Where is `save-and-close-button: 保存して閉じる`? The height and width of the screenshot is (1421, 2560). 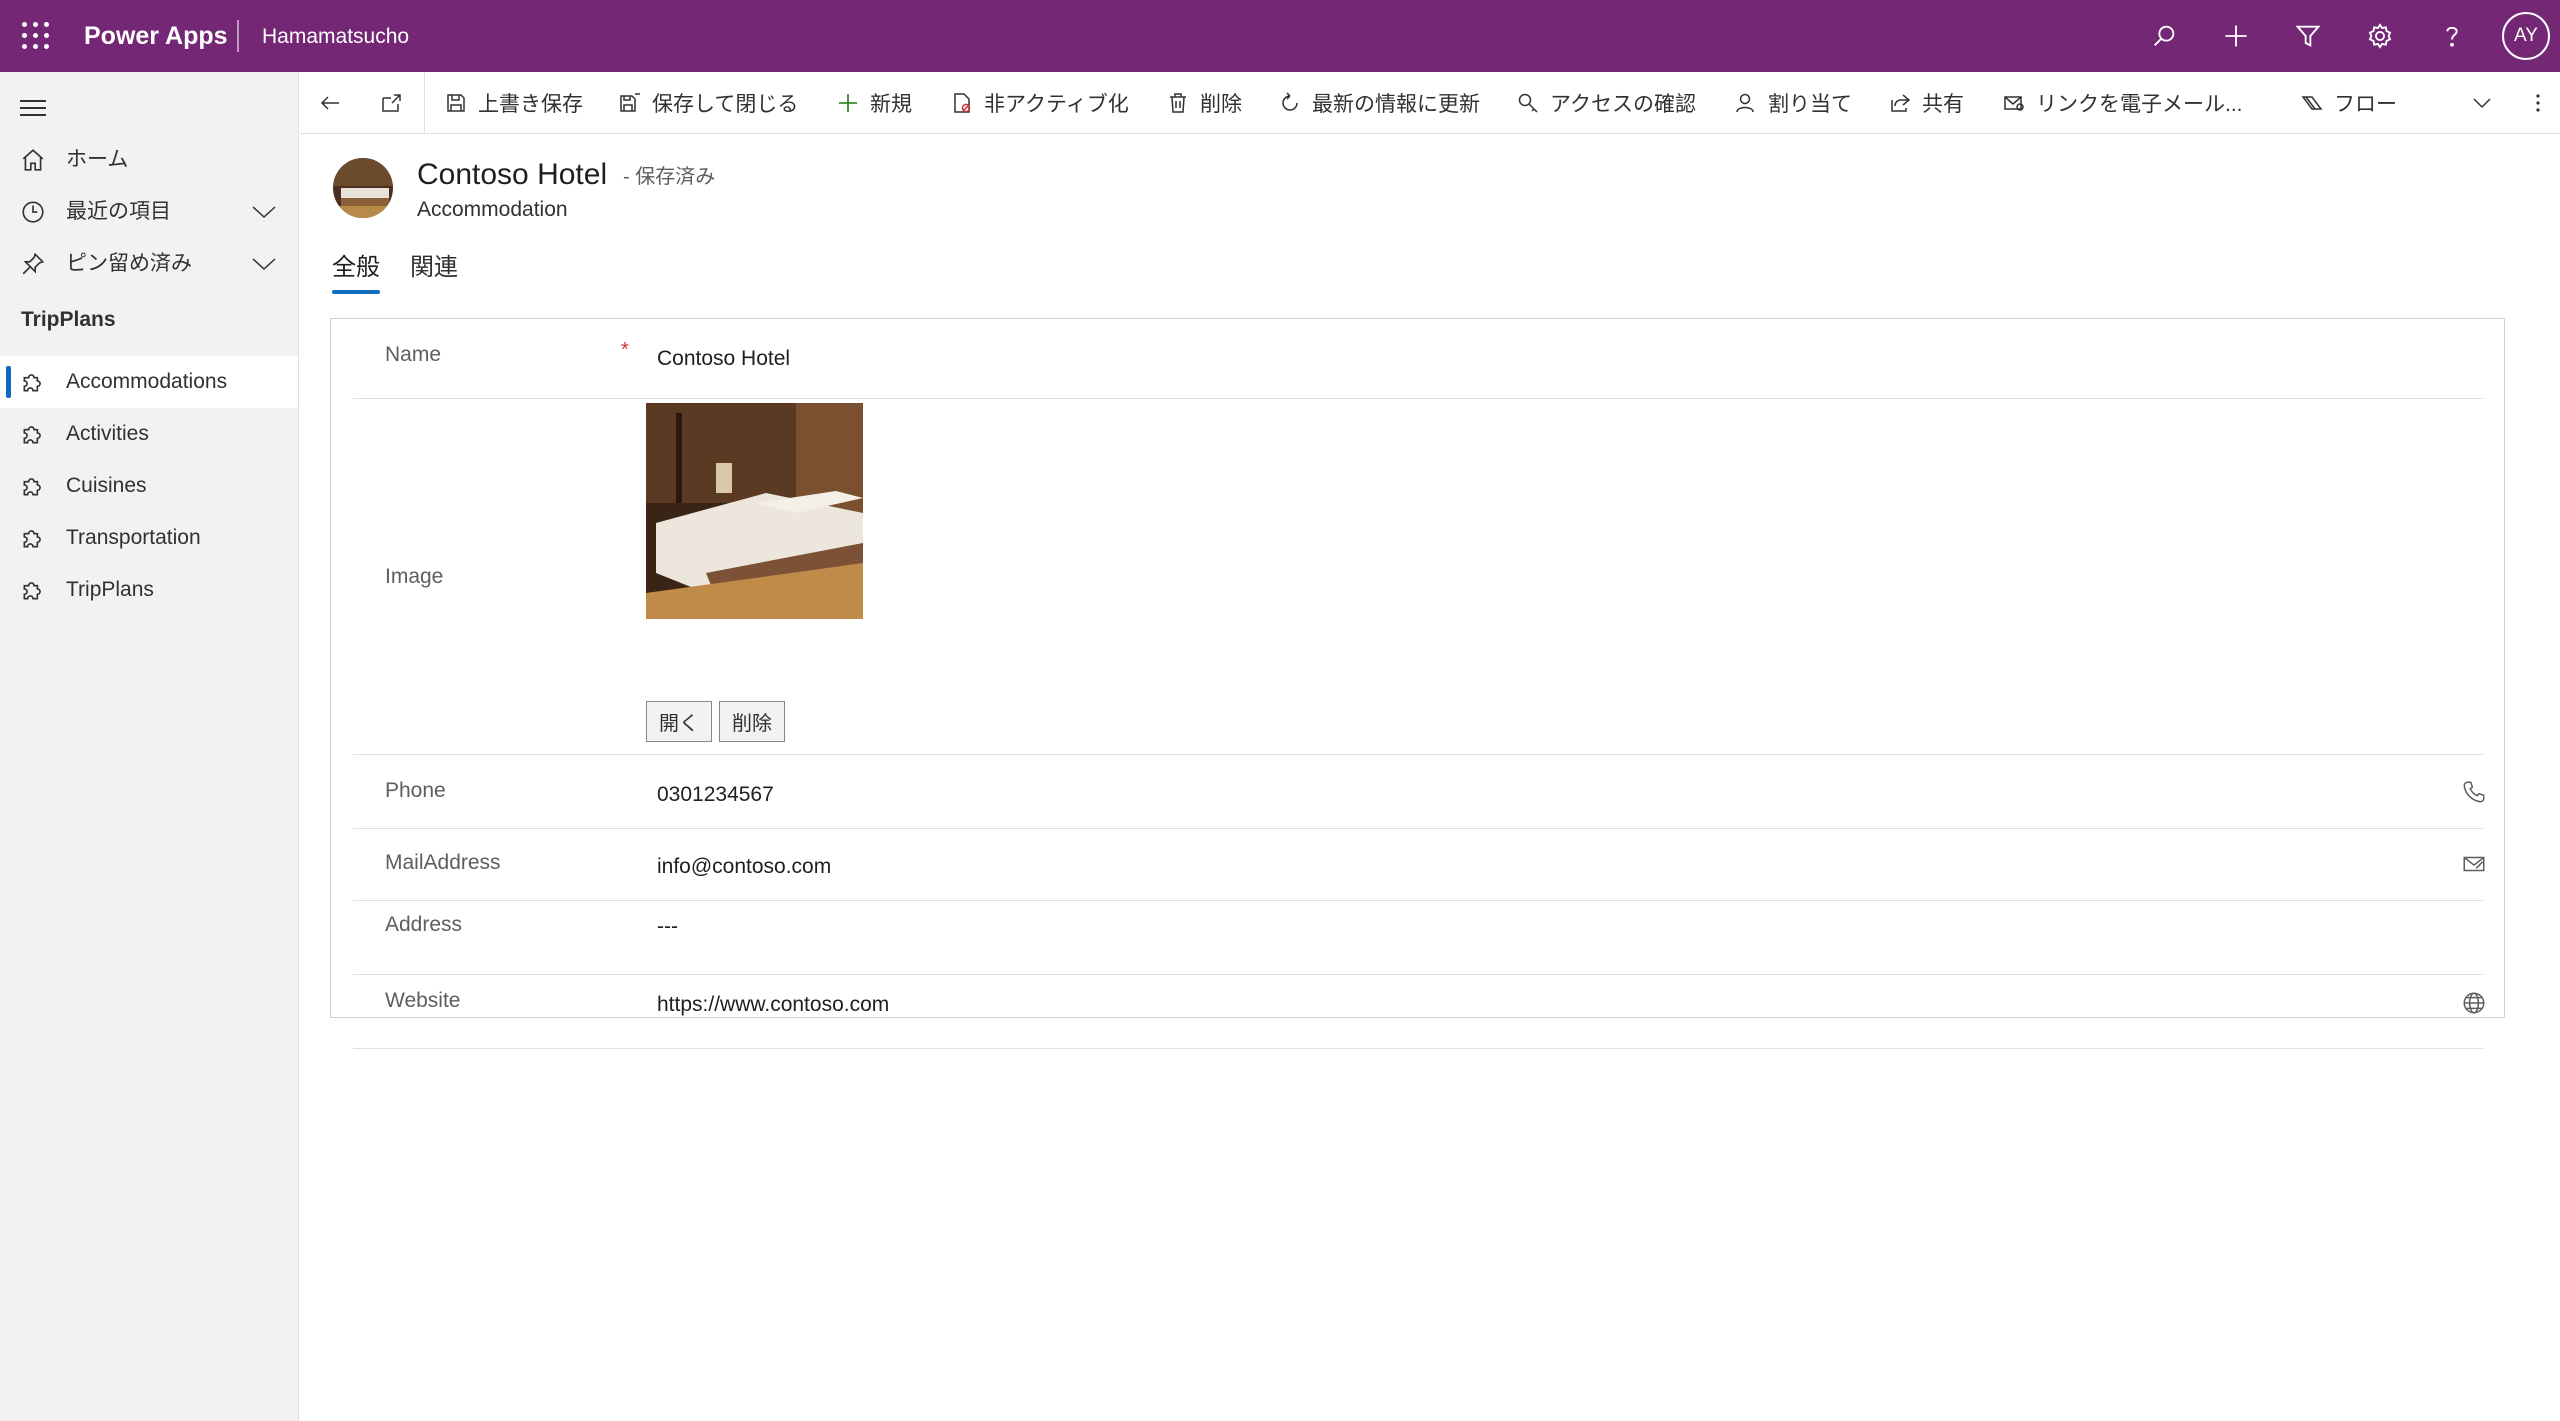
save-and-close-button: 保存して閉じる is located at coordinates (708, 103).